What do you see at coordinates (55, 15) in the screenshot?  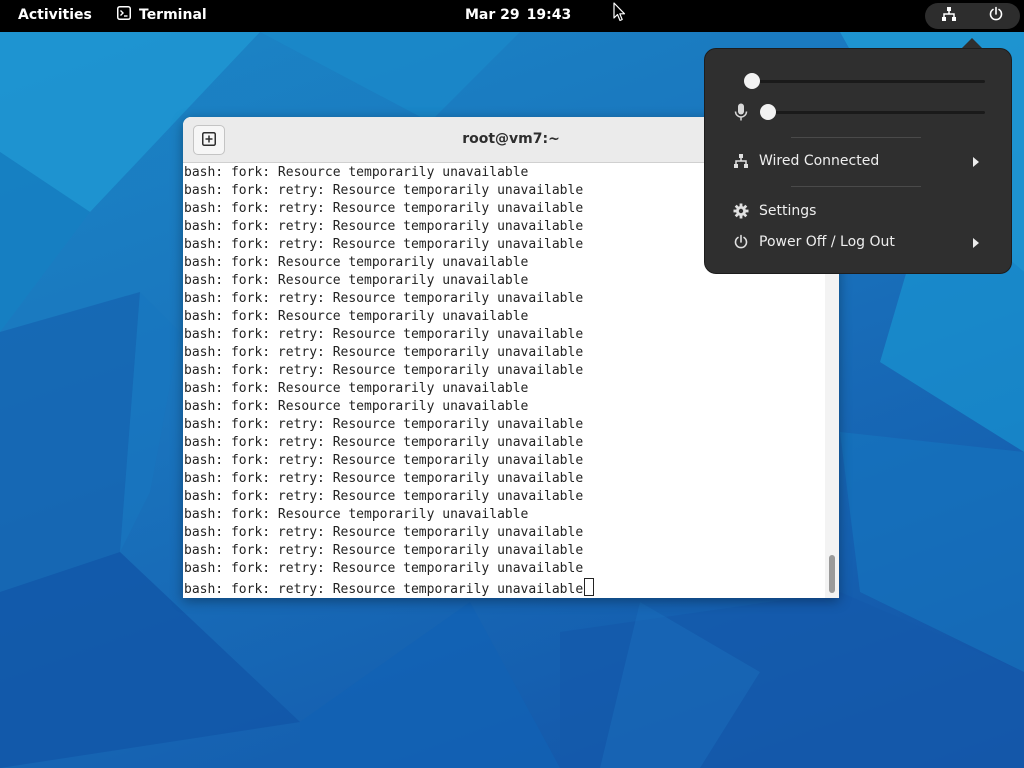 I see `activities-button: Activities` at bounding box center [55, 15].